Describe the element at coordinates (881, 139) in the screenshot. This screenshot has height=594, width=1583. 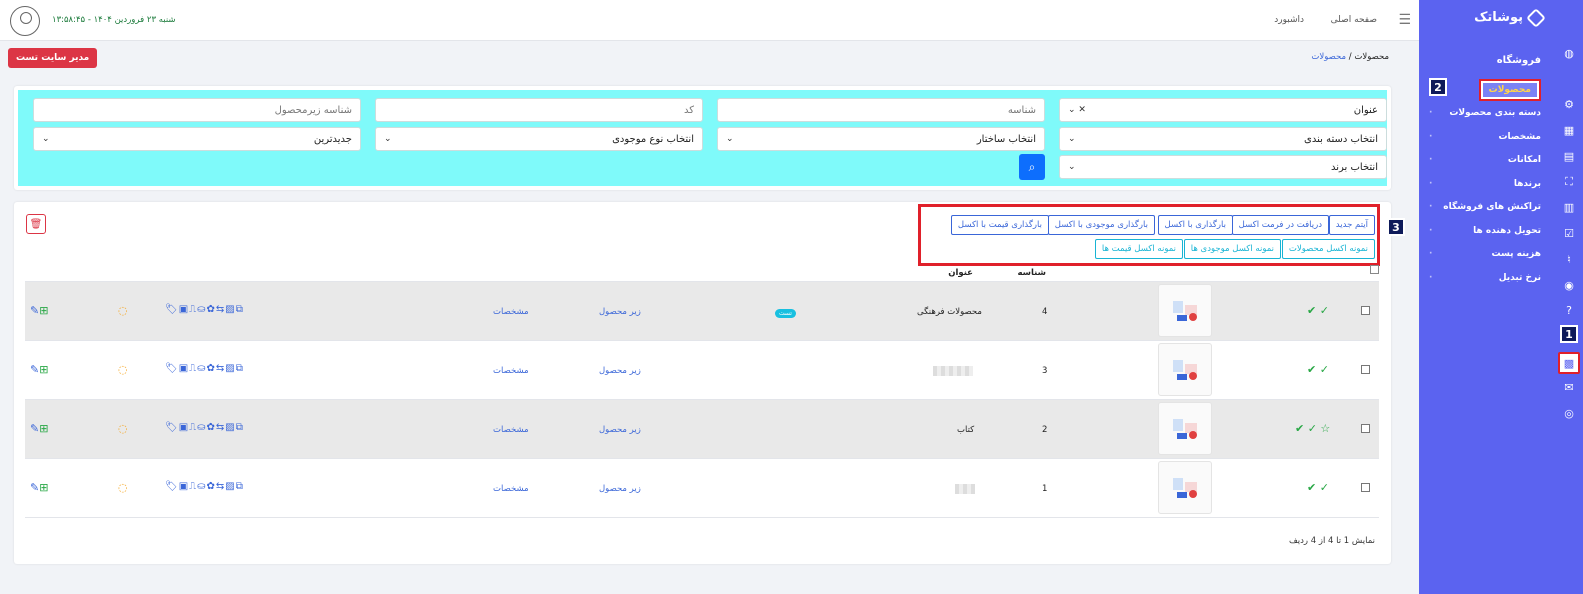
I see `structure-select: انتخاب ساختار ⌄` at that location.